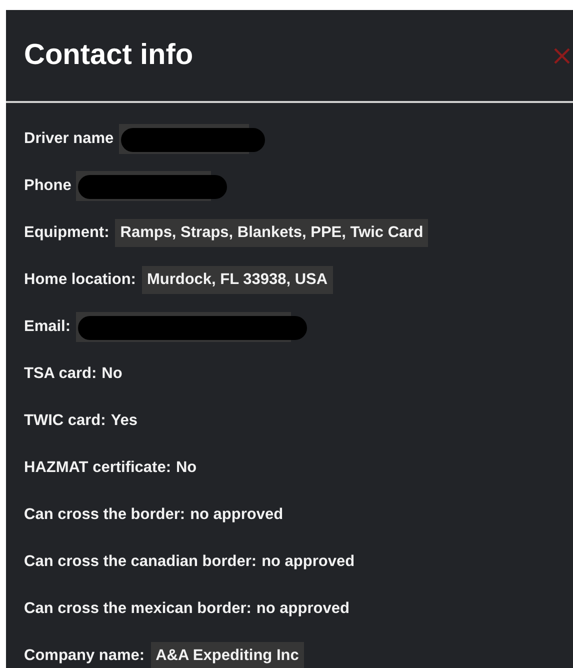 The height and width of the screenshot is (668, 573). Describe the element at coordinates (80, 279) in the screenshot. I see `field-label: Home location:` at that location.